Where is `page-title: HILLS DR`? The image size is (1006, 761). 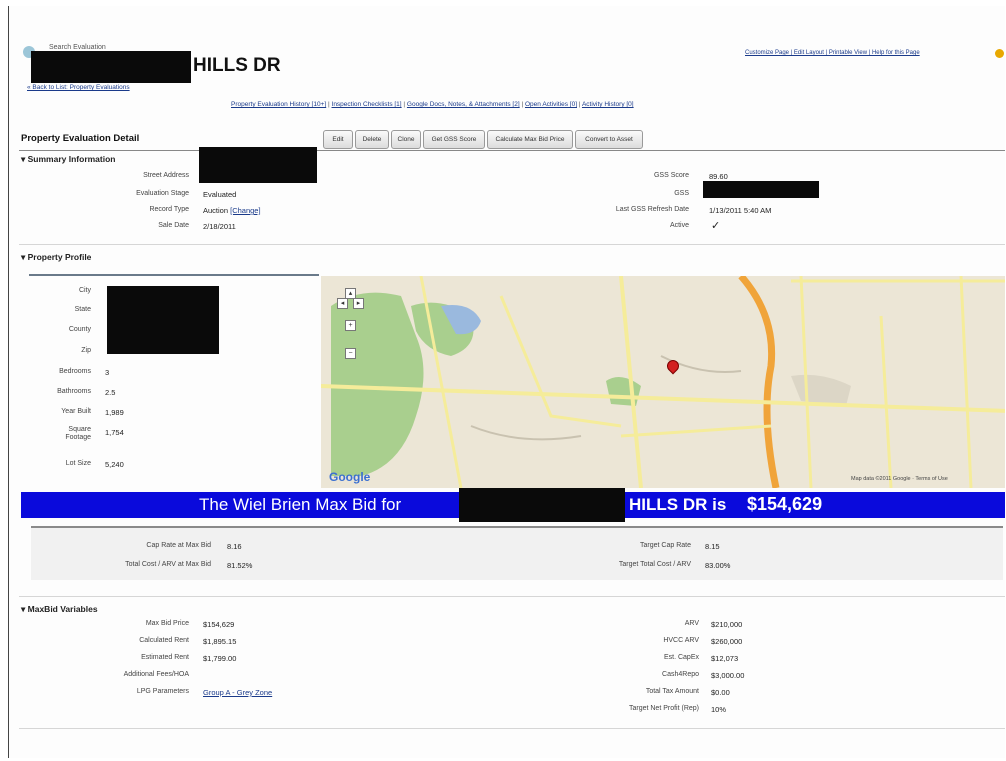
page-title: HILLS DR is located at coordinates (237, 65).